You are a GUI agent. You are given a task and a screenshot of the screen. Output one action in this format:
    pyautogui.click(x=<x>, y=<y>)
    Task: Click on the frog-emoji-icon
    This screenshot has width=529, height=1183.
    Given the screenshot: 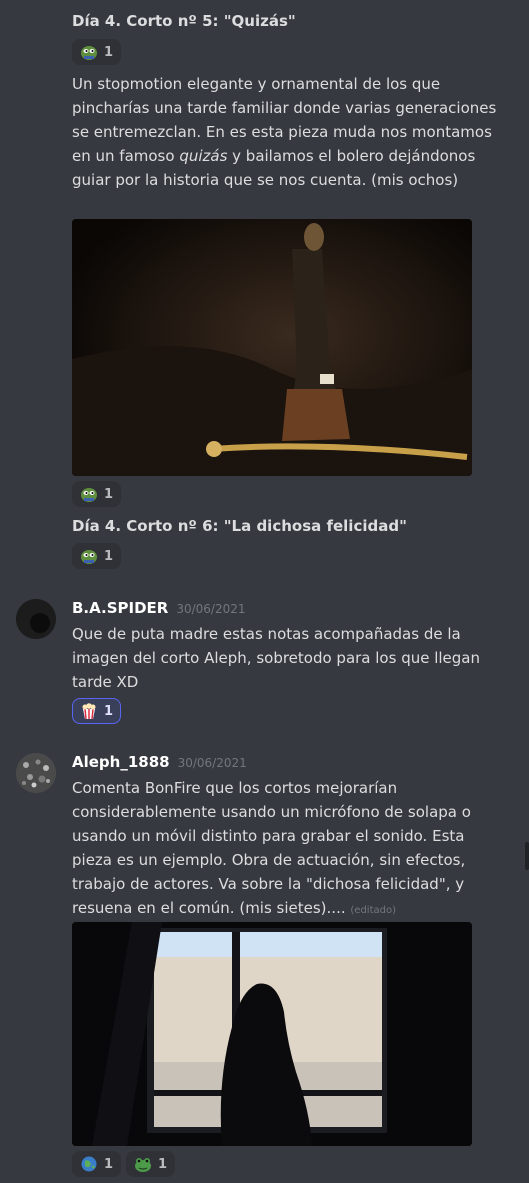 What is the action you would take?
    pyautogui.click(x=143, y=1164)
    